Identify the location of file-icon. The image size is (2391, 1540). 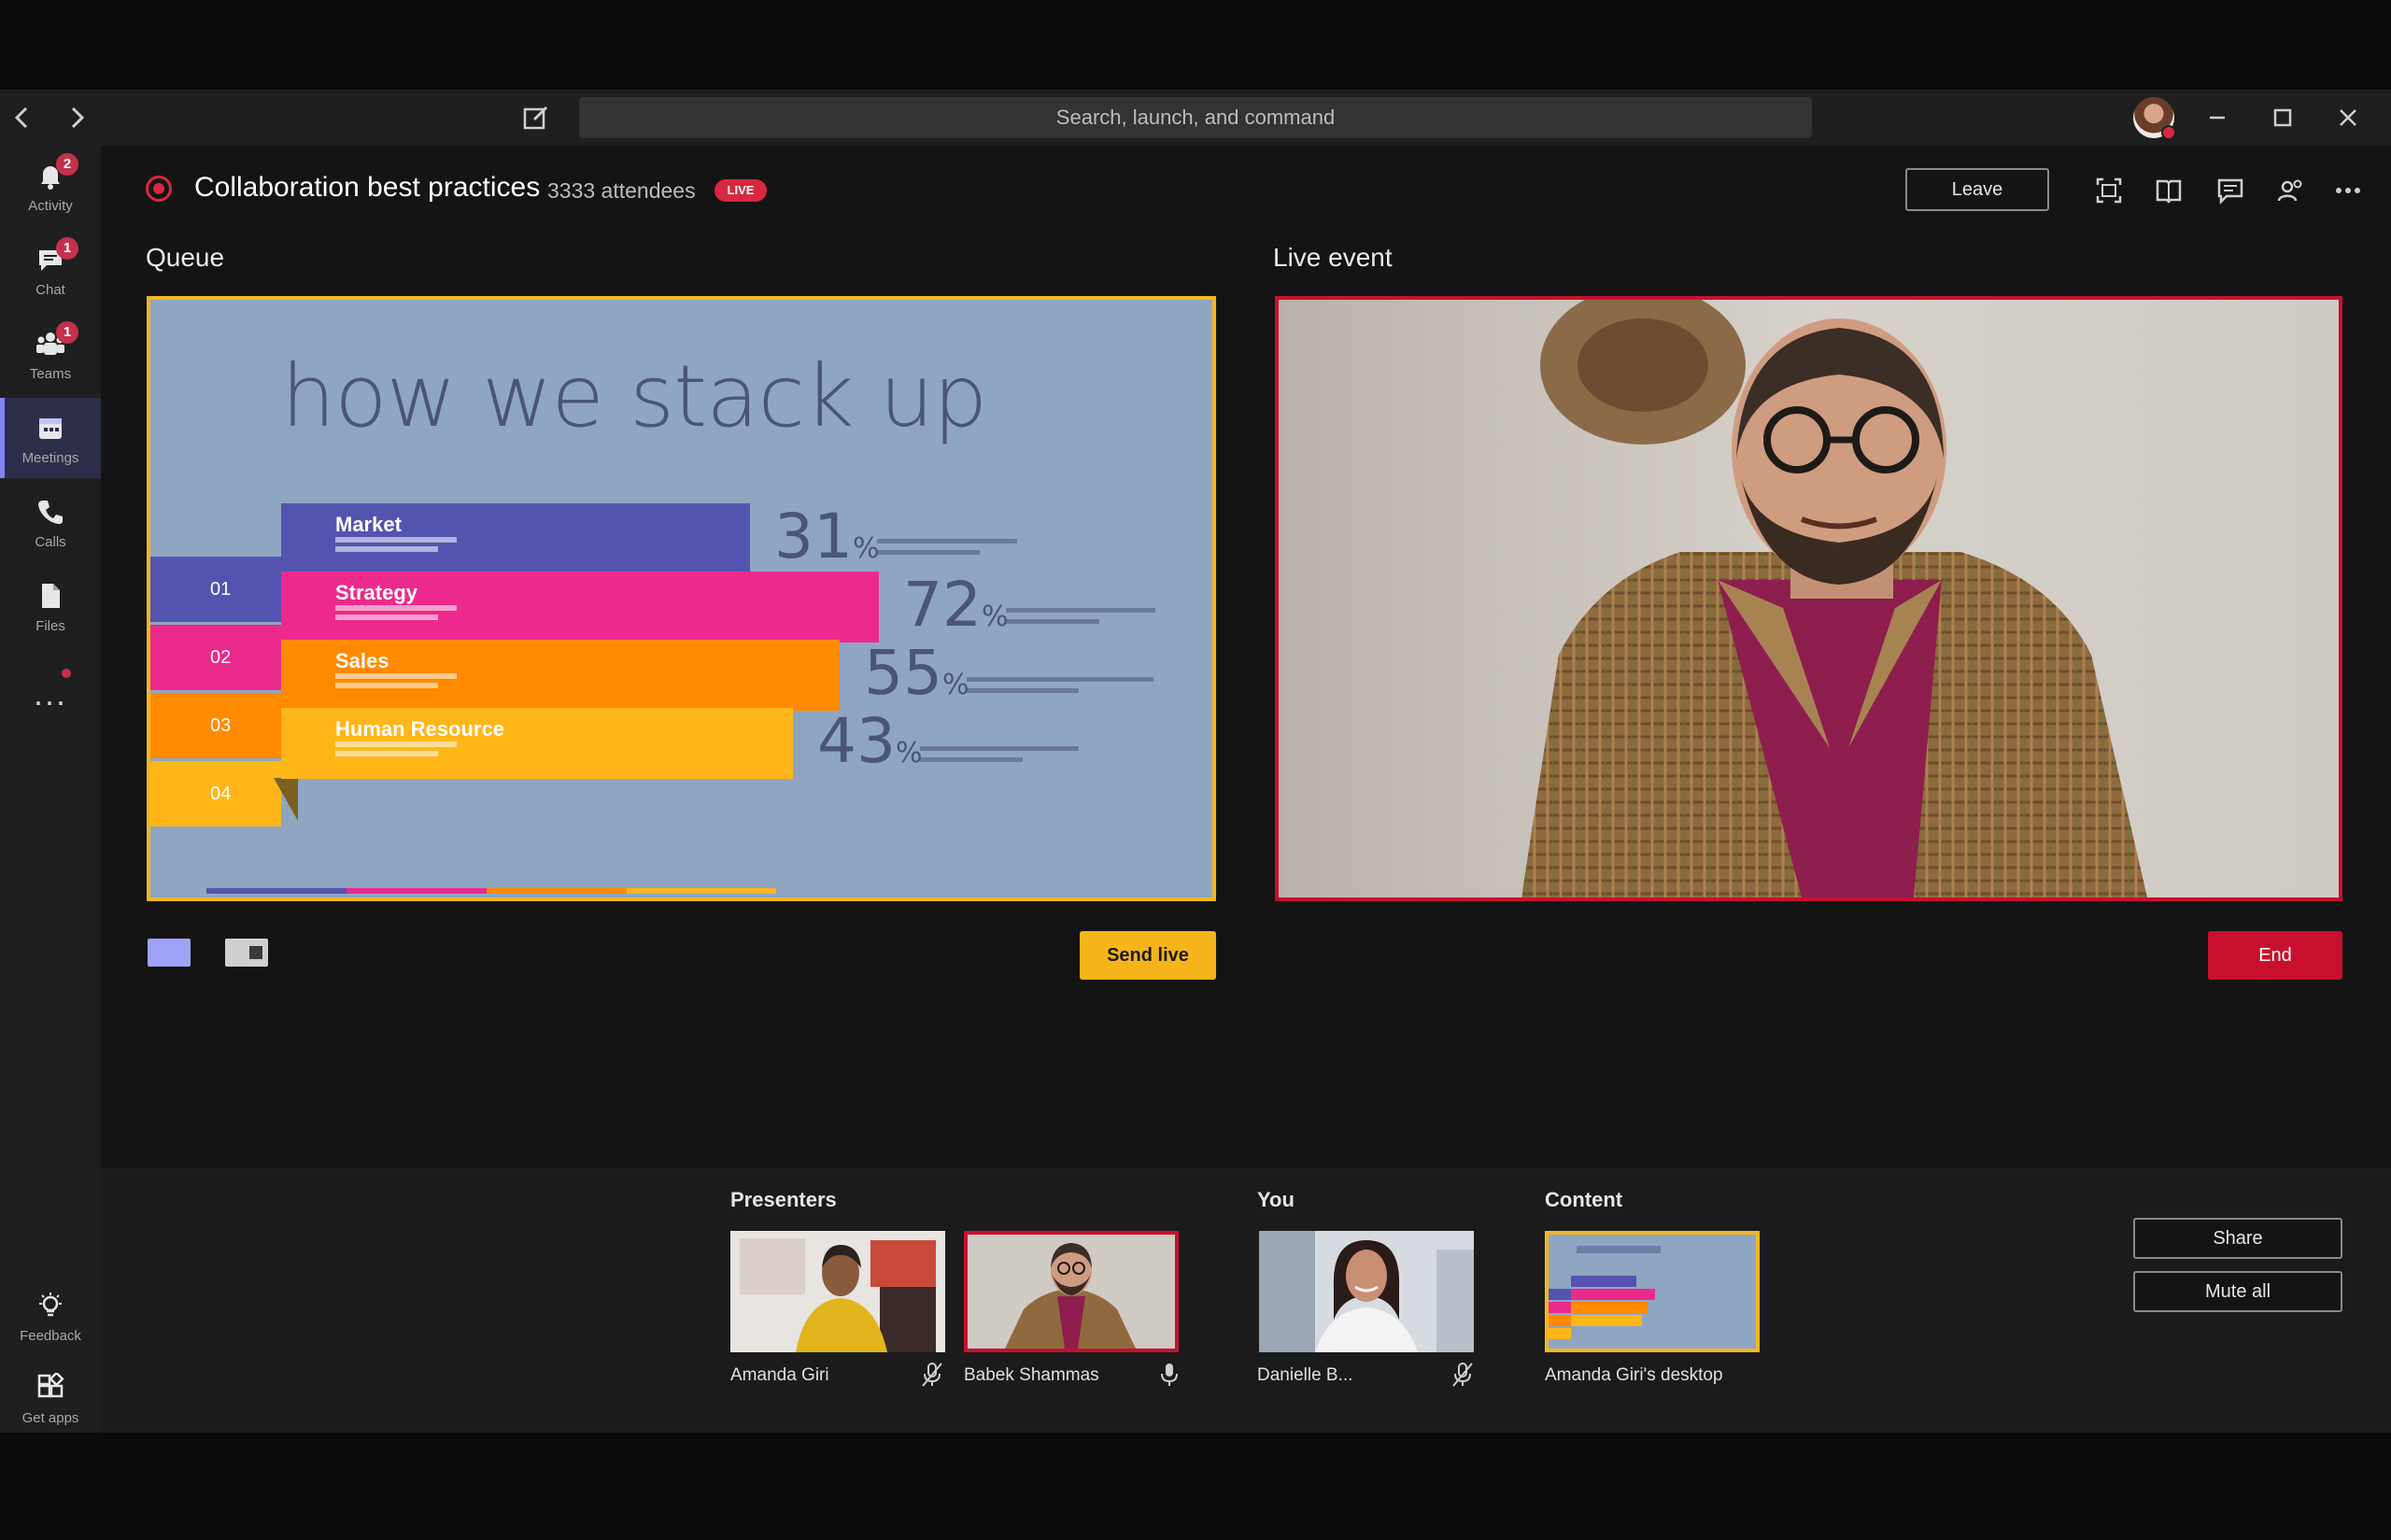
(50, 596).